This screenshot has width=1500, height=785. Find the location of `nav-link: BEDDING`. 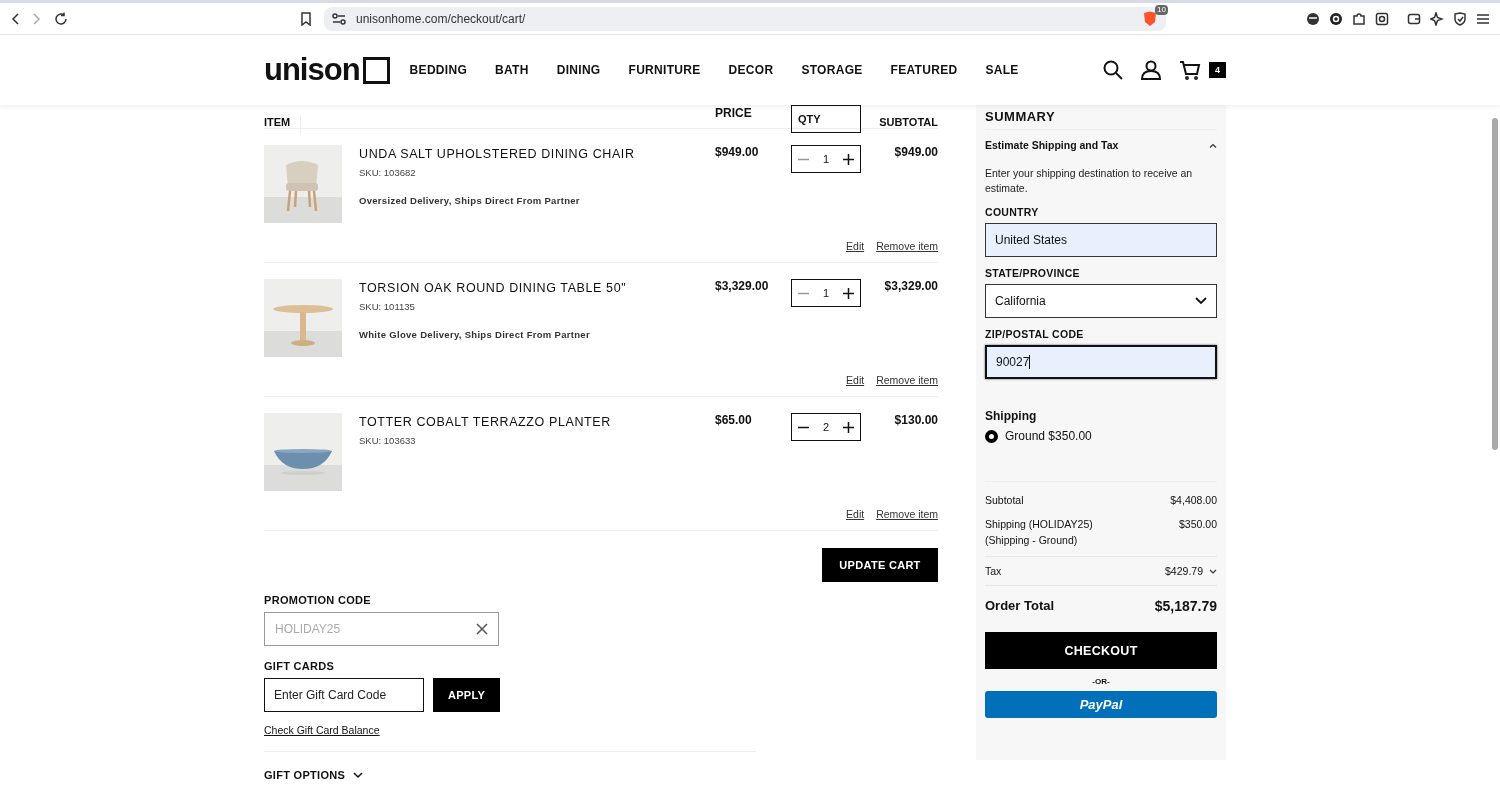

nav-link: BEDDING is located at coordinates (438, 70).